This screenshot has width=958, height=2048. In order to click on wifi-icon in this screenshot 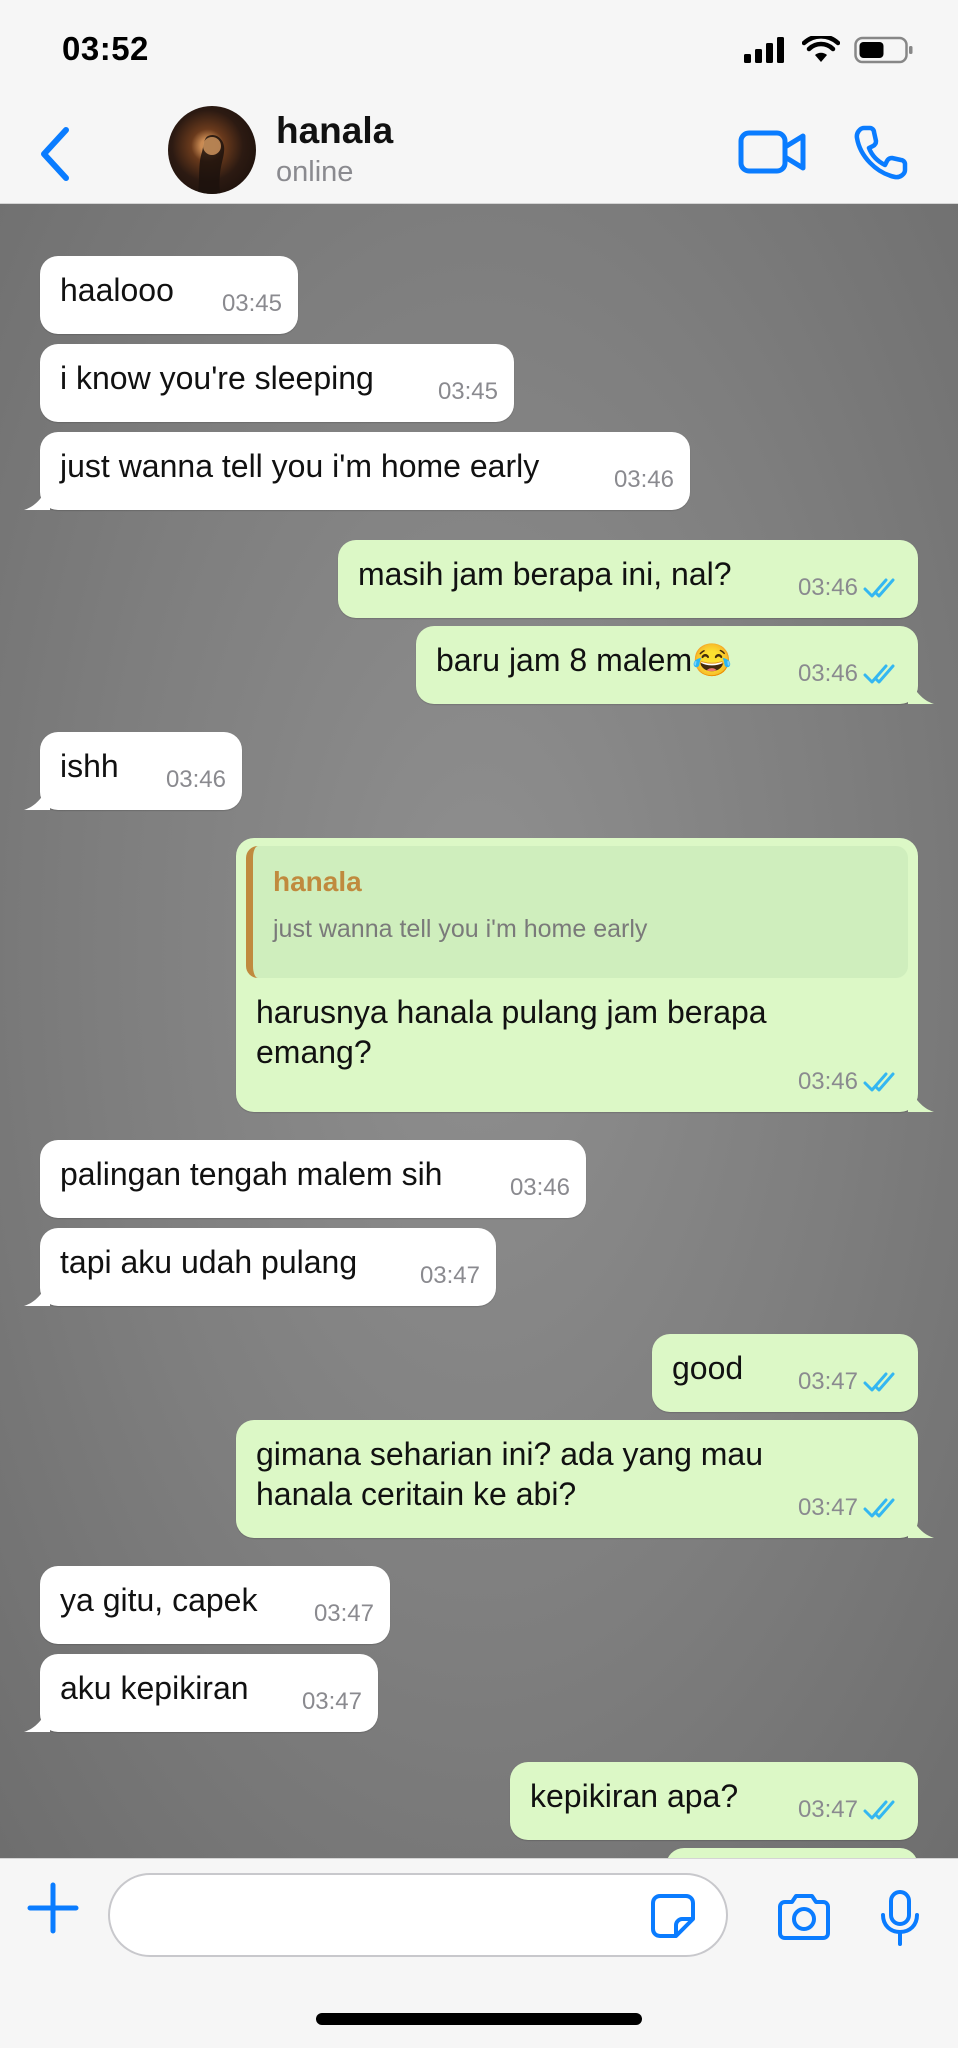, I will do `click(821, 49)`.